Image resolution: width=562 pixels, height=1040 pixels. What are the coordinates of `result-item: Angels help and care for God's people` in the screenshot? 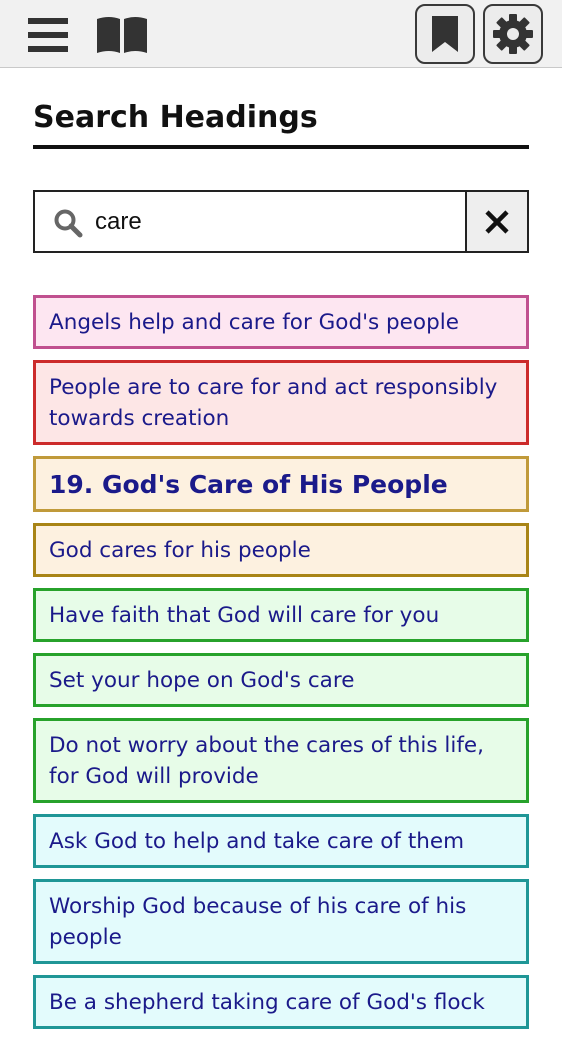 It's located at (281, 322).